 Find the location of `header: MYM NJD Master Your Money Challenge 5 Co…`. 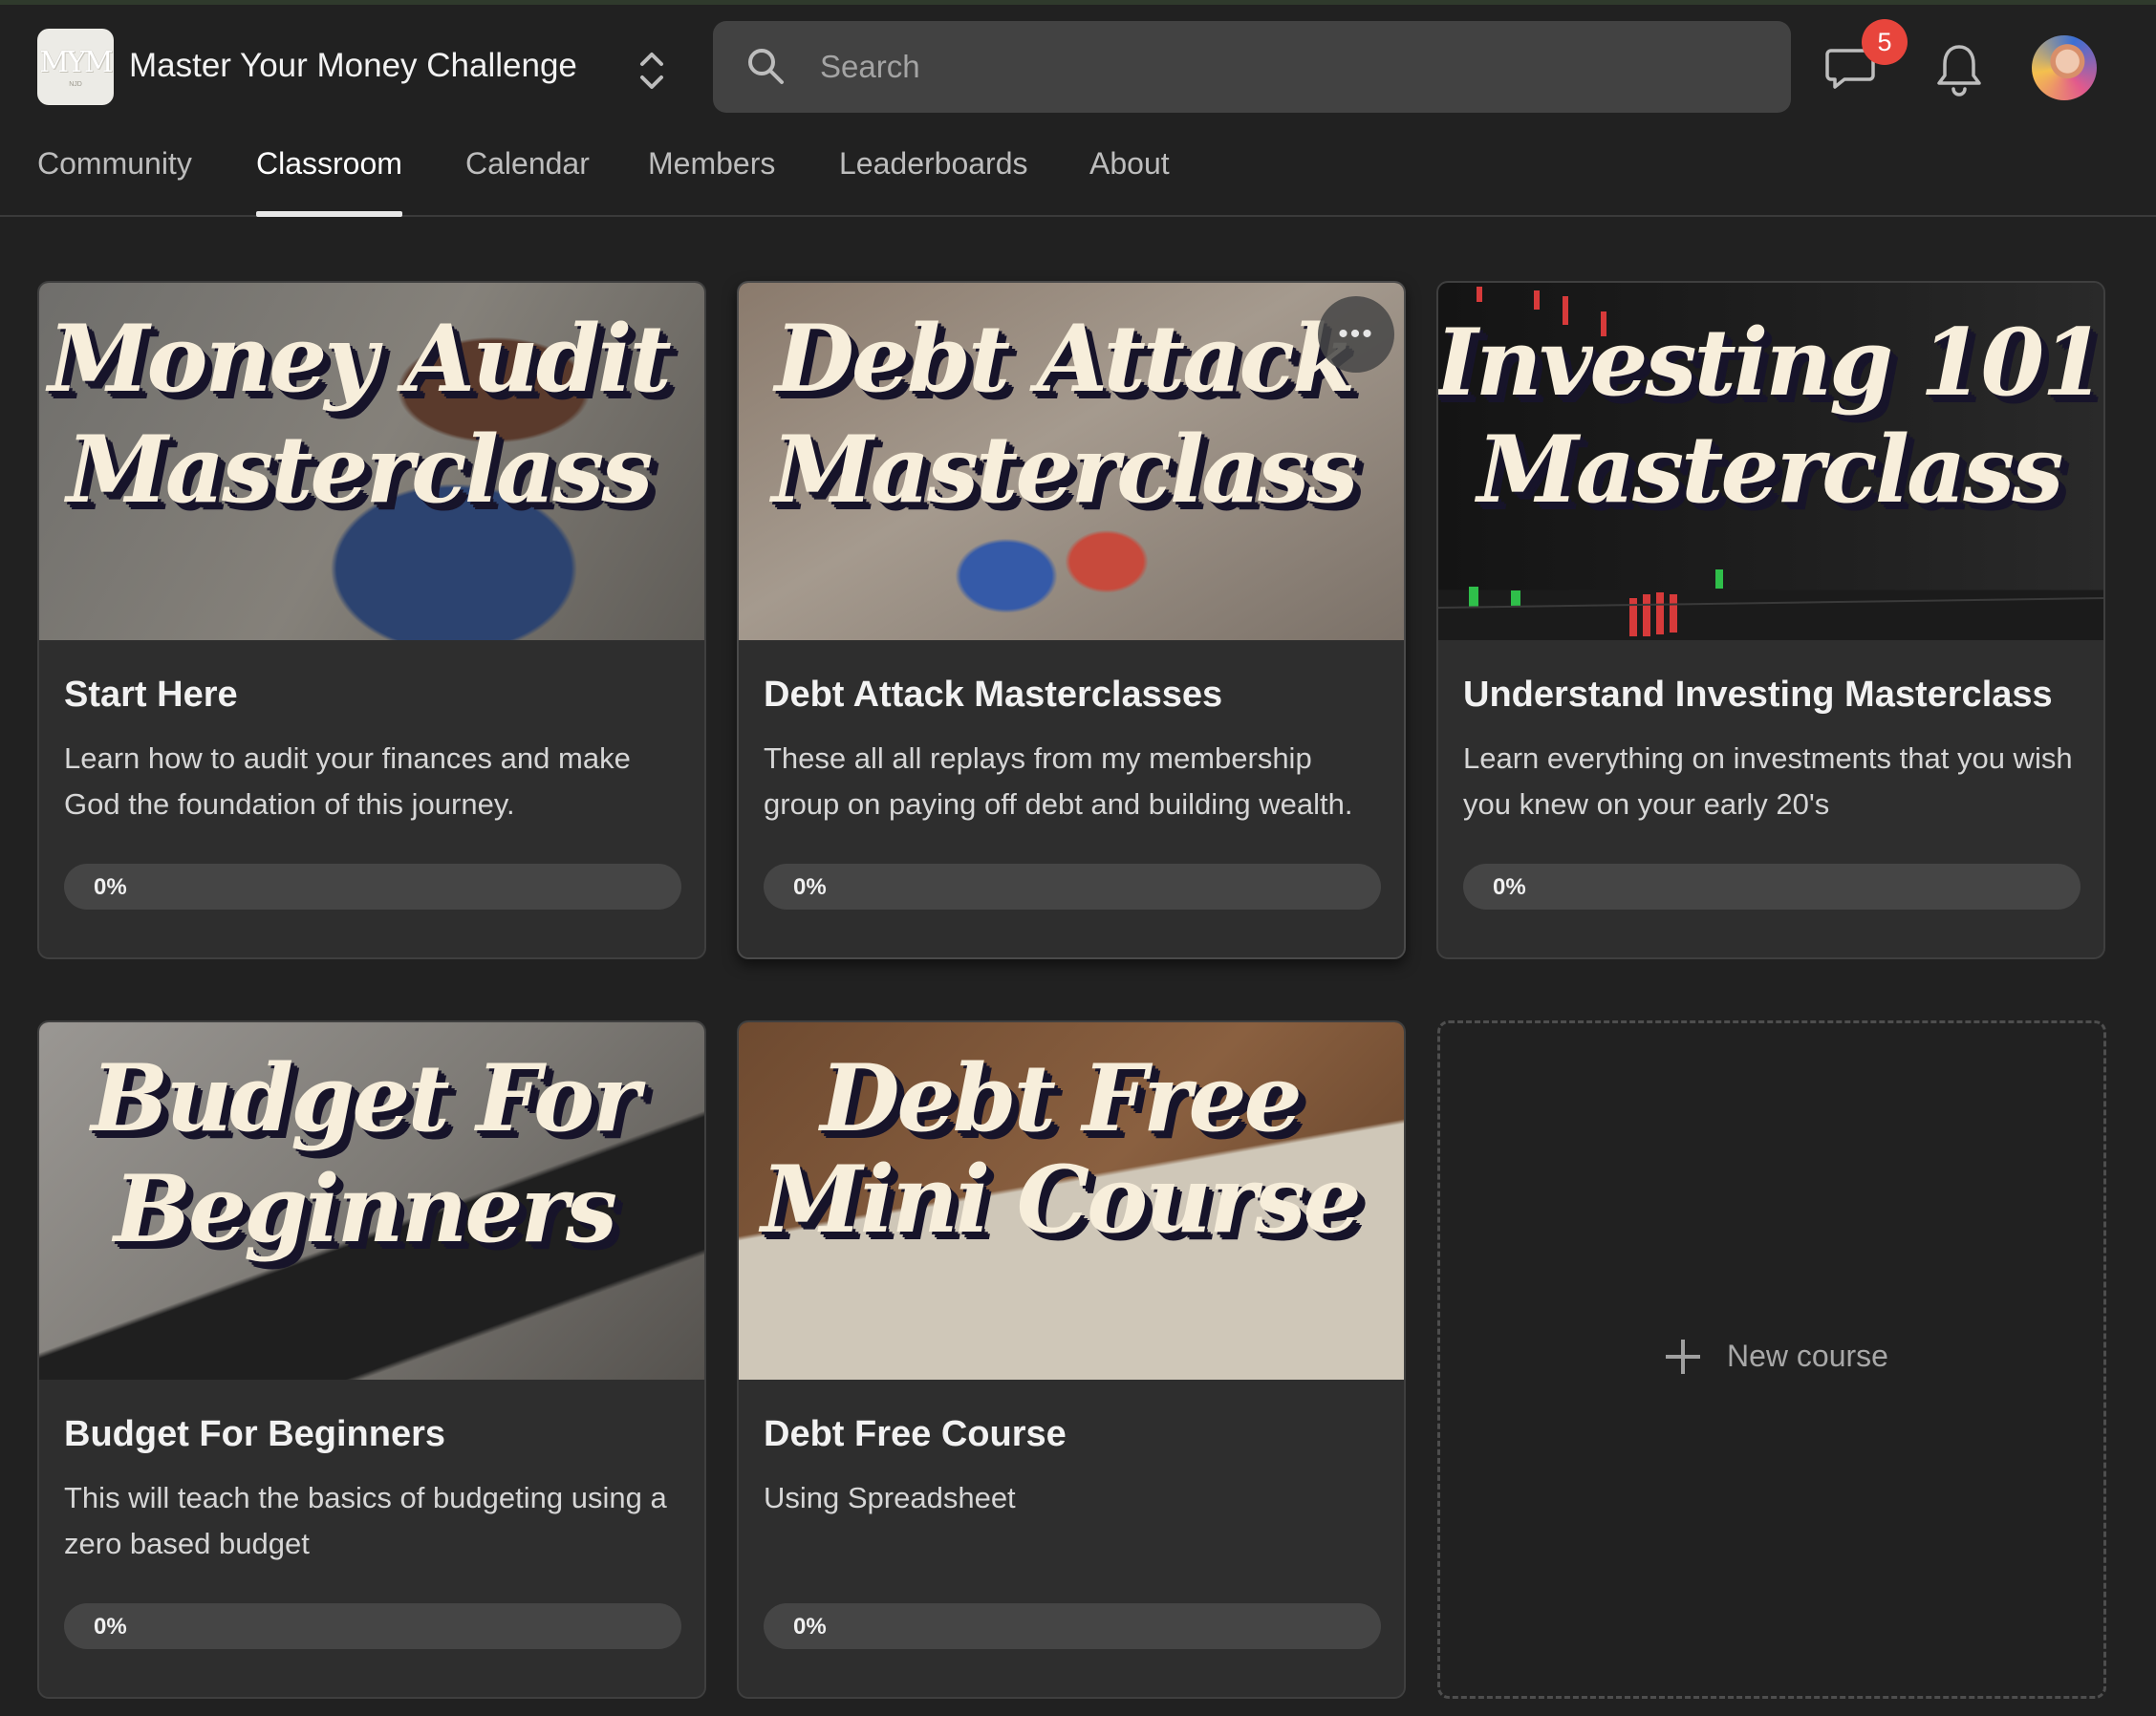

header: MYM NJD Master Your Money Challenge 5 Co… is located at coordinates (1078, 111).